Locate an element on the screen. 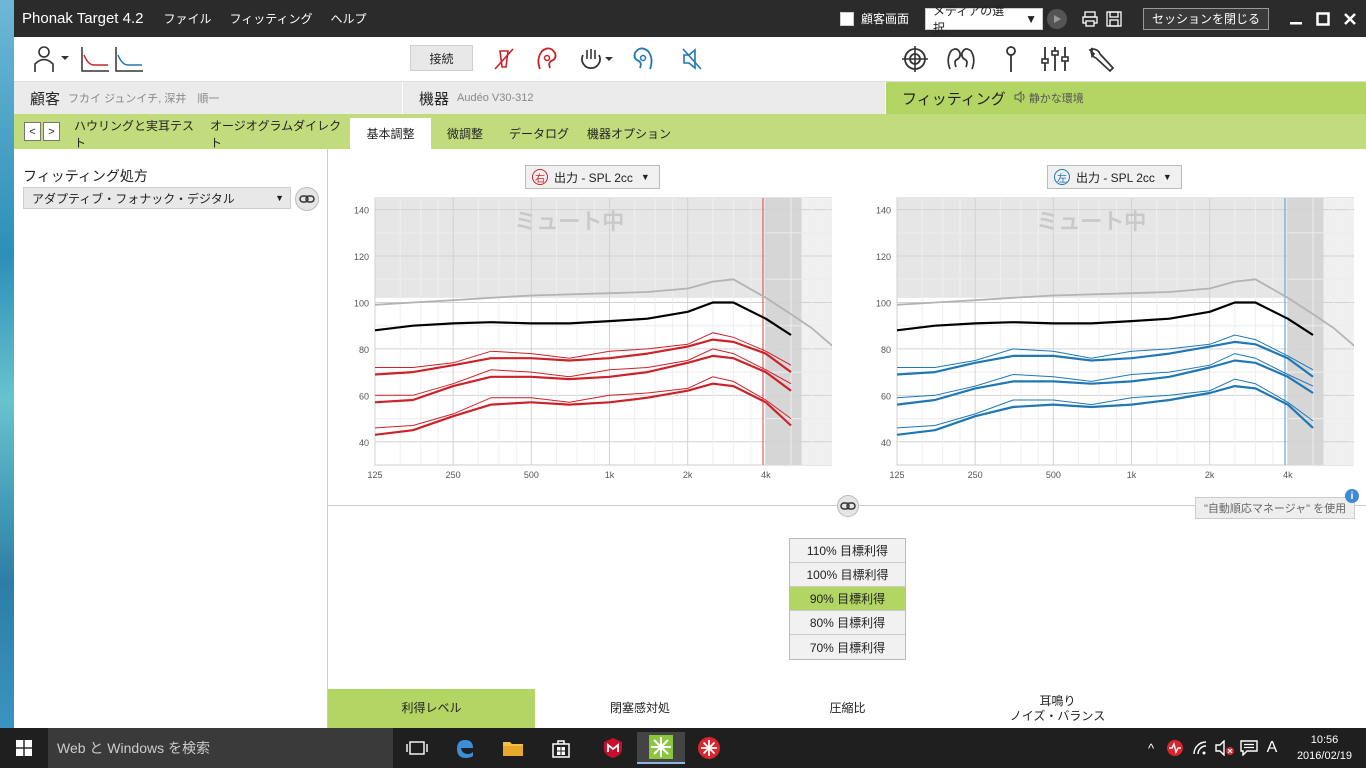 This screenshot has width=1366, height=768. both-ears-icon is located at coordinates (961, 59).